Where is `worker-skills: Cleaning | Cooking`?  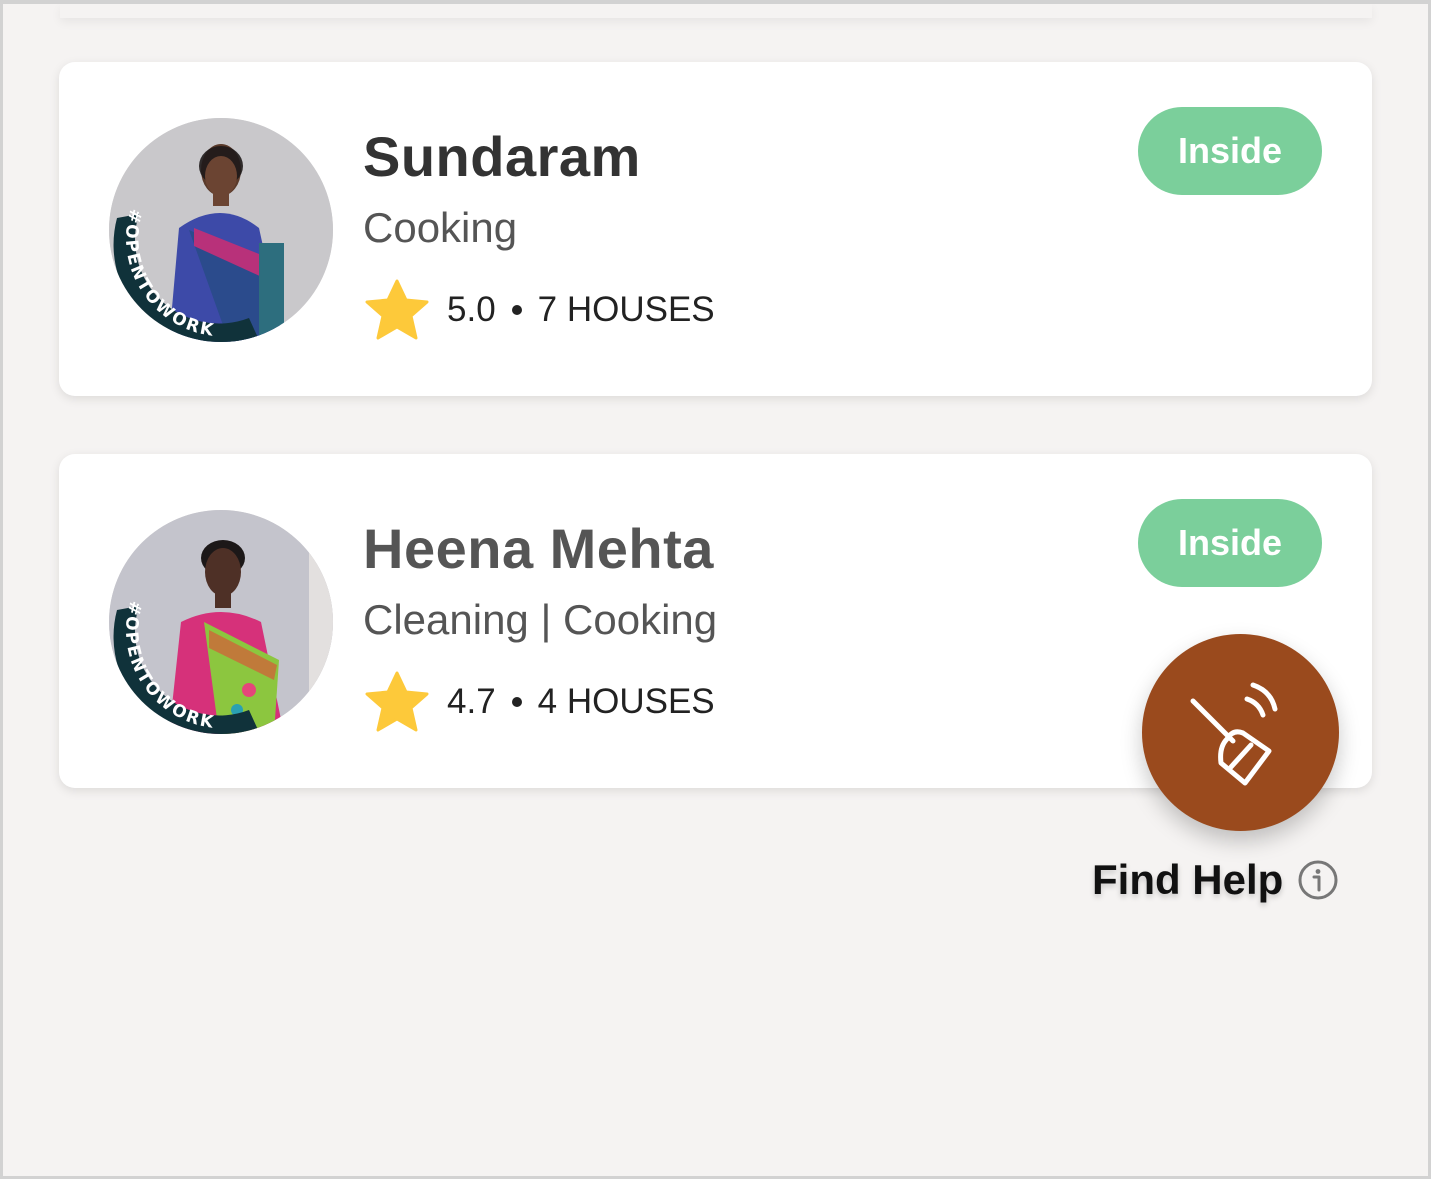 worker-skills: Cleaning | Cooking is located at coordinates (540, 619).